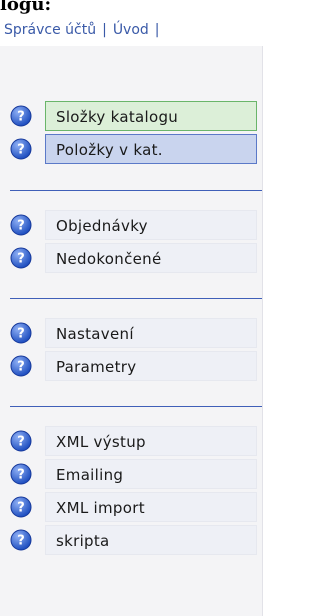 This screenshot has height=616, width=320. What do you see at coordinates (151, 116) in the screenshot?
I see `sidebar-item-label: Složky katalogu` at bounding box center [151, 116].